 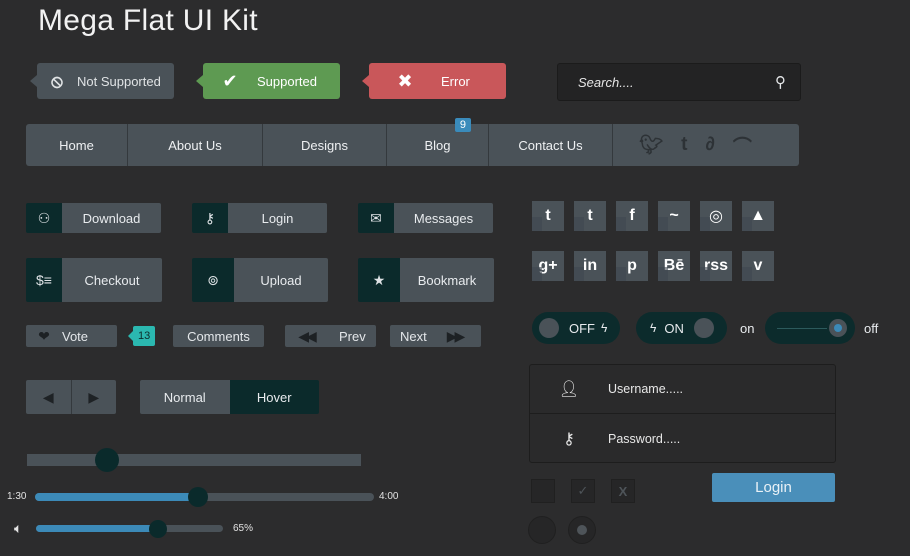 What do you see at coordinates (747, 328) in the screenshot?
I see `slider-toggle-on-label: on` at bounding box center [747, 328].